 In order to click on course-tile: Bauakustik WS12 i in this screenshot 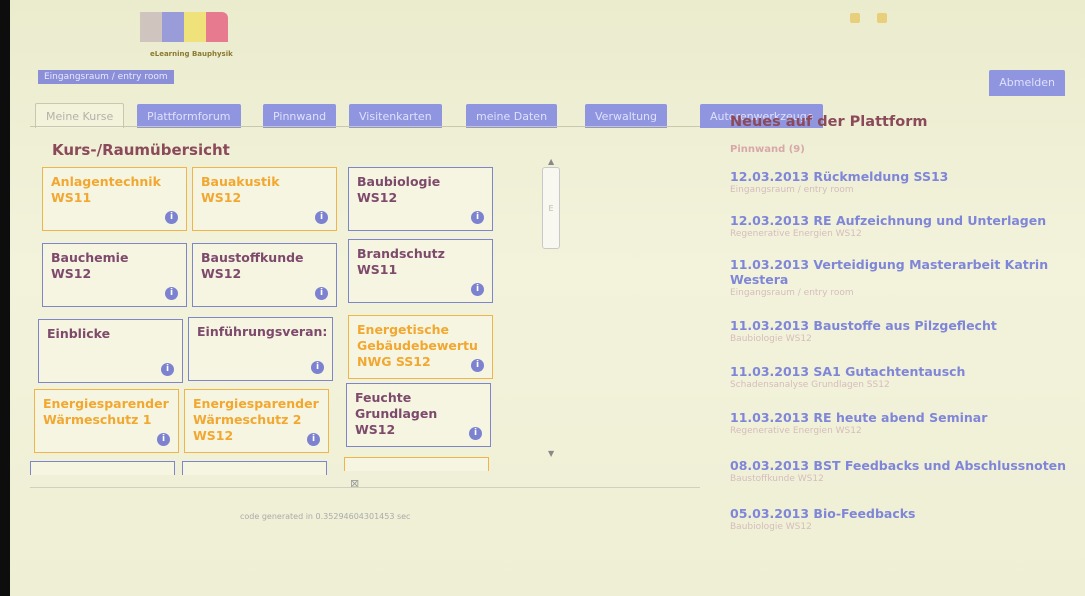, I will do `click(264, 199)`.